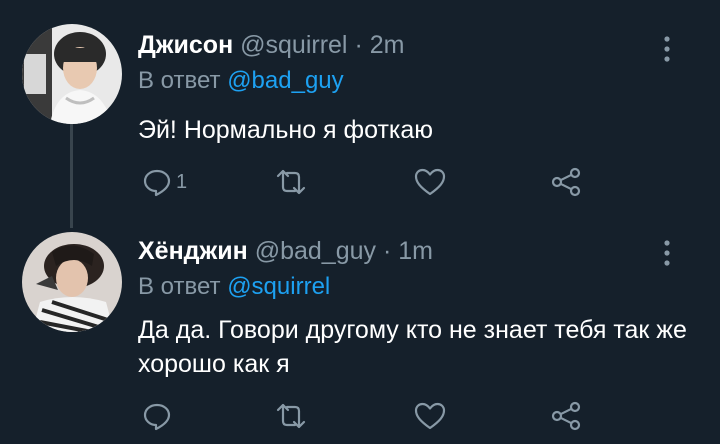  I want to click on share-icon, so click(566, 416).